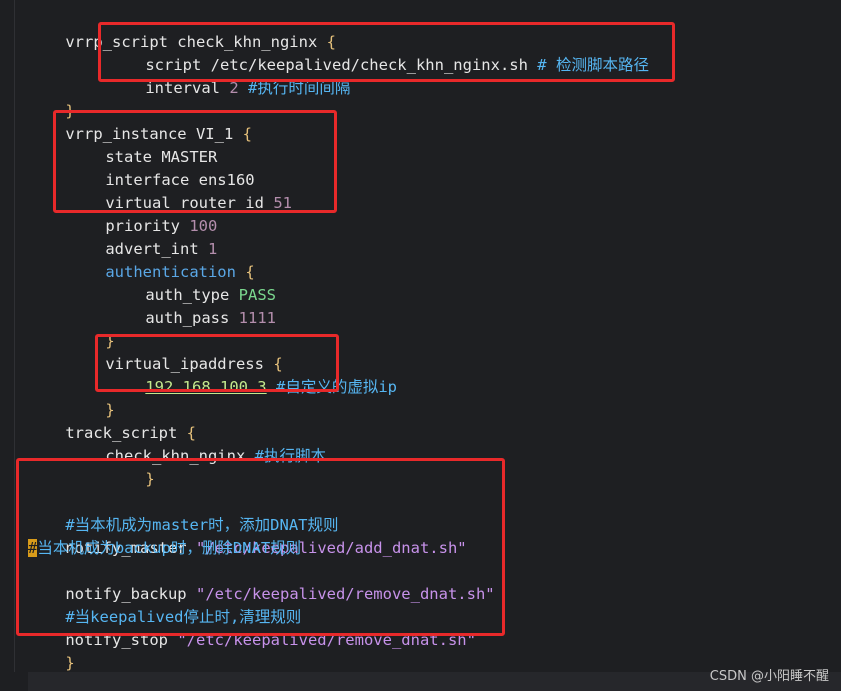 The height and width of the screenshot is (691, 841). I want to click on watermark: CSDN @小阳睡不醒, so click(769, 676).